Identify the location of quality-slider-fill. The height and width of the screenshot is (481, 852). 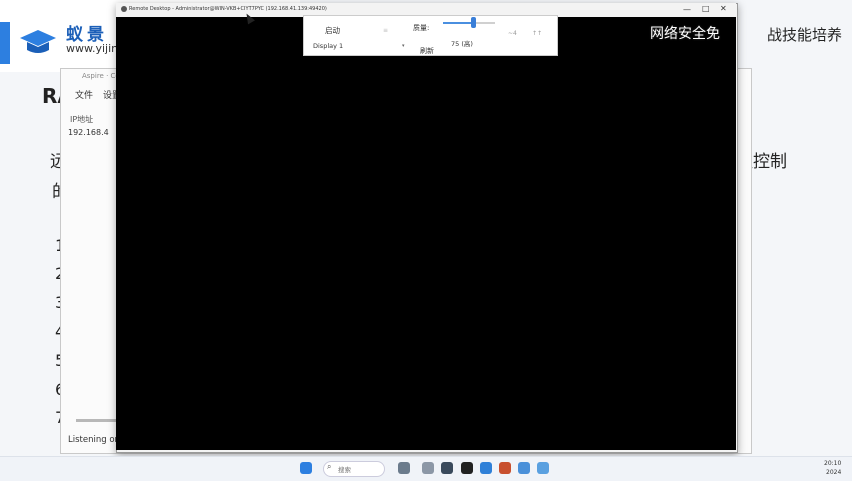
(457, 23).